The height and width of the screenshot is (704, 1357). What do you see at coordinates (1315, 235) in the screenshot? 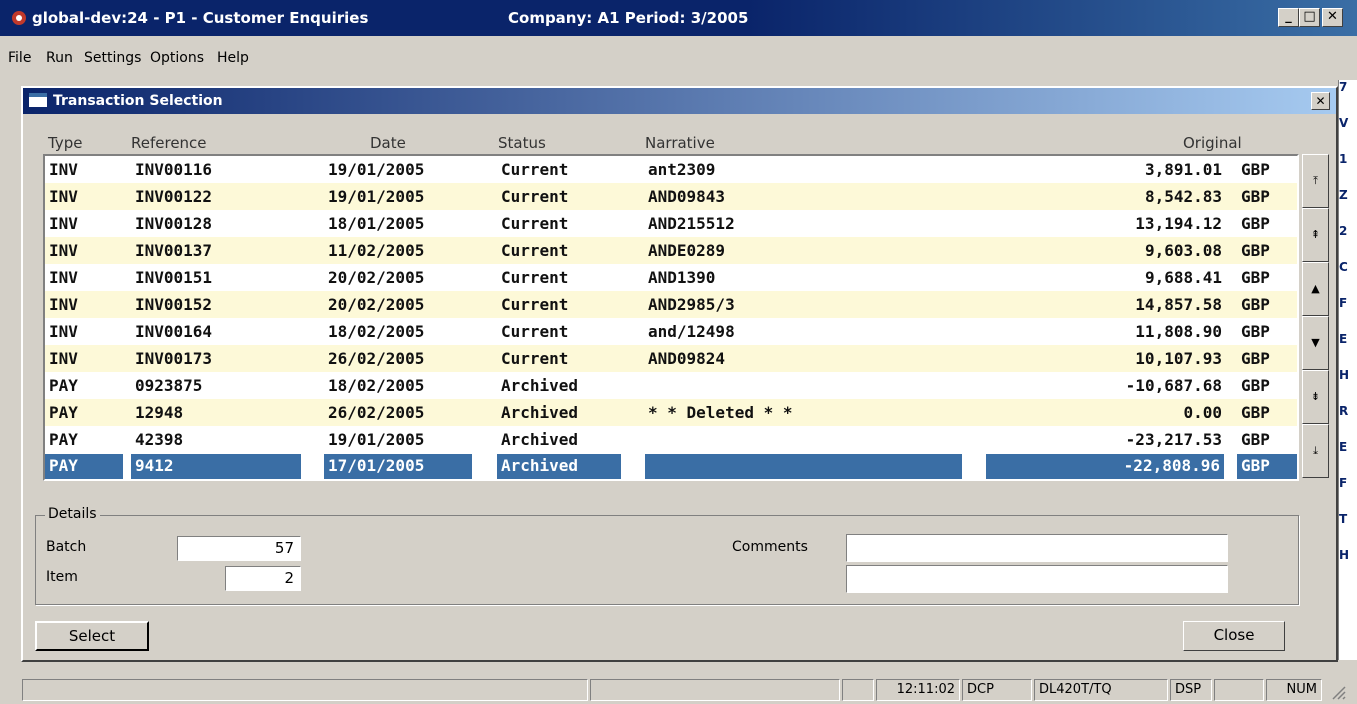
I see `page-up-button: ⇞` at bounding box center [1315, 235].